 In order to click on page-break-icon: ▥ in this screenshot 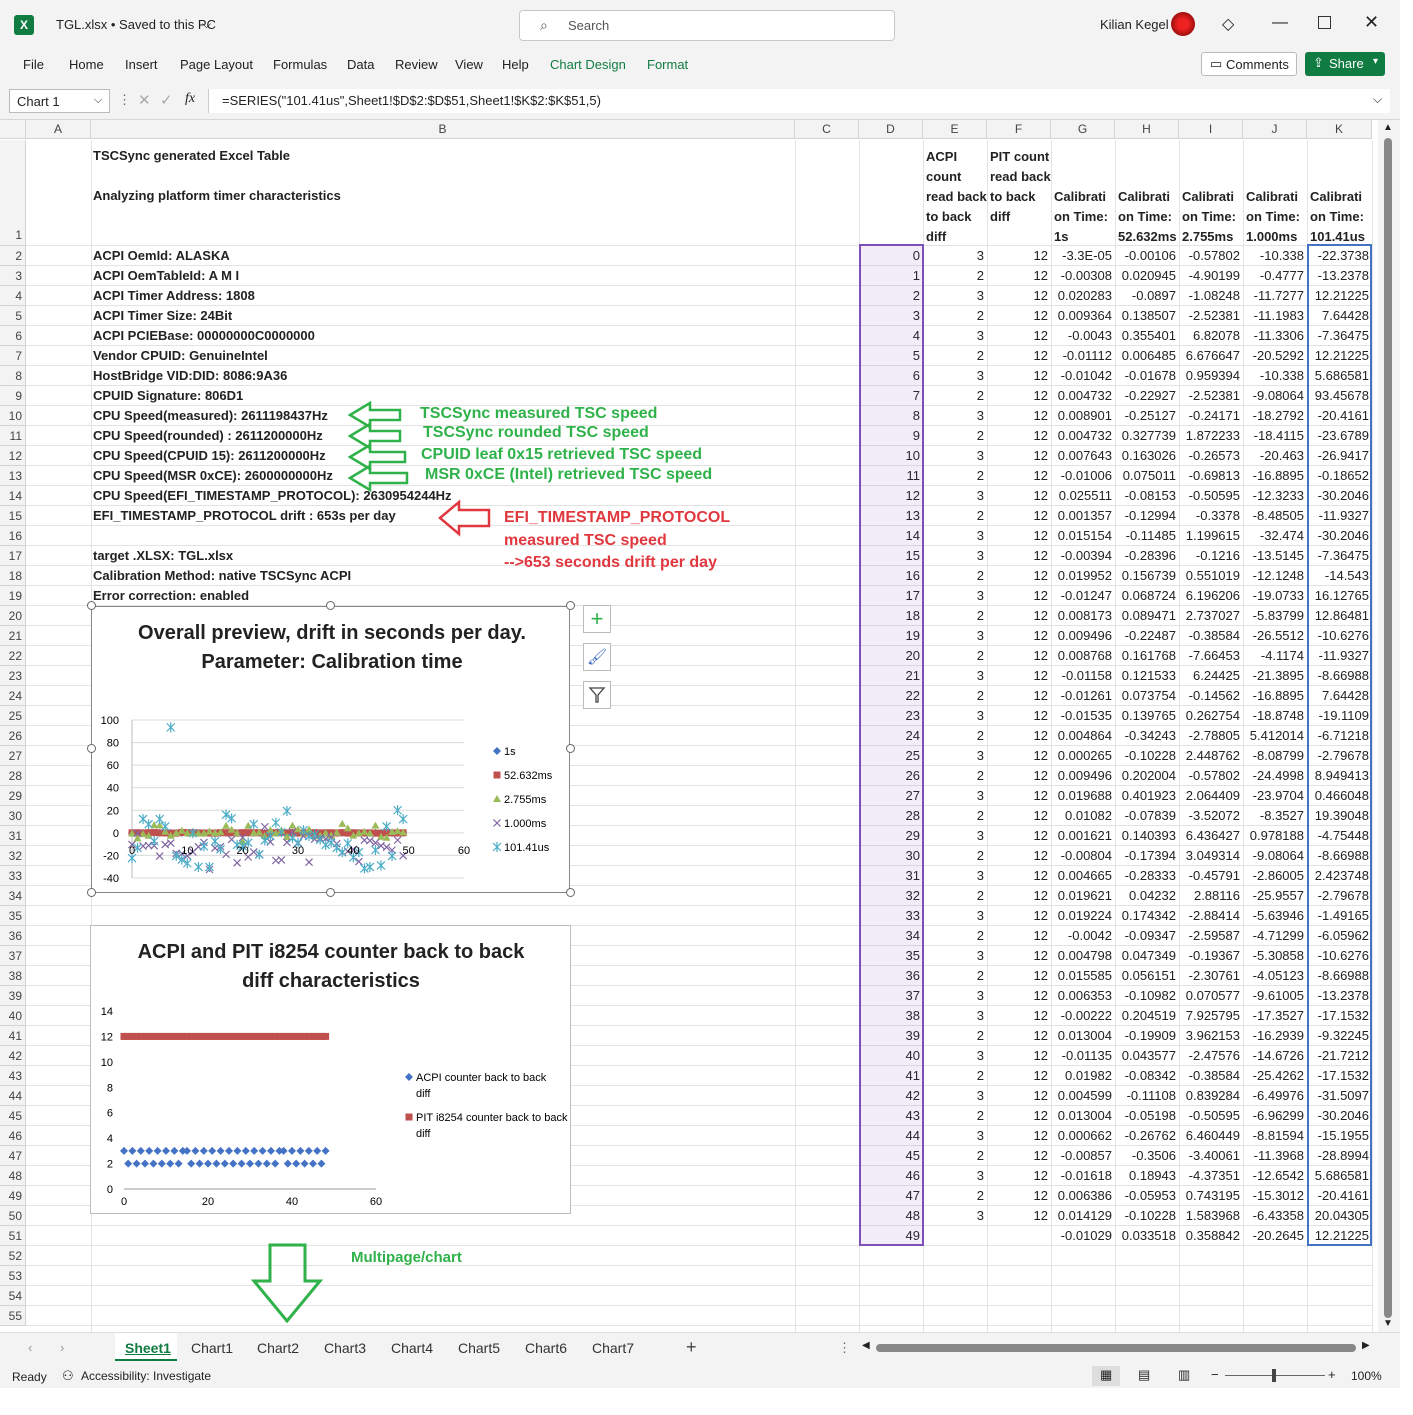, I will do `click(1184, 1375)`.